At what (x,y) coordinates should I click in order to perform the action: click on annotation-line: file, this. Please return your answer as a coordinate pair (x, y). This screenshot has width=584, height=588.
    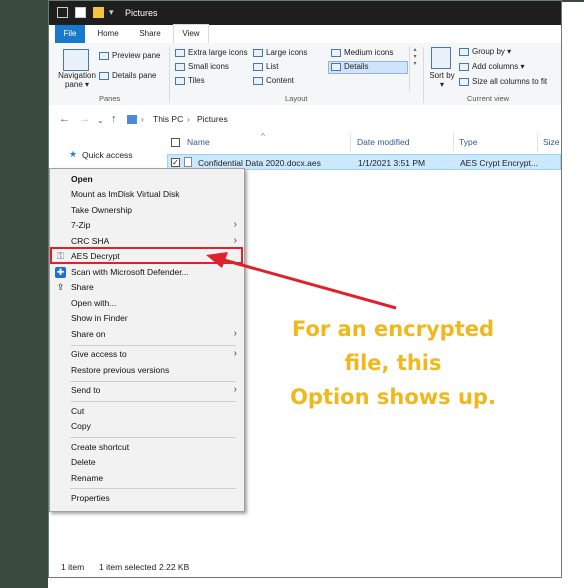
    Looking at the image, I should click on (393, 363).